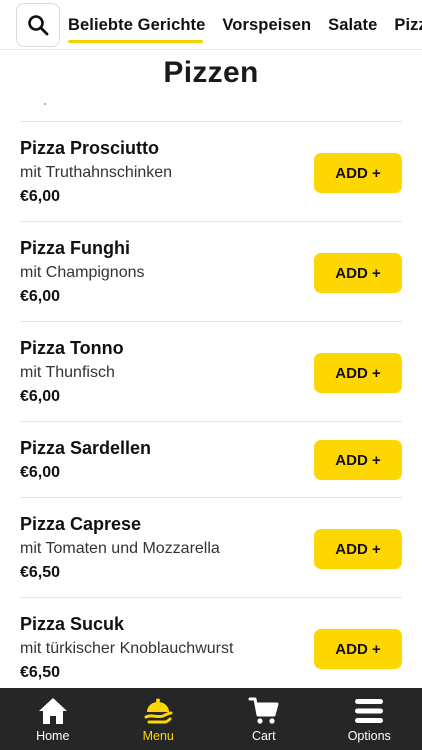 The width and height of the screenshot is (422, 750). What do you see at coordinates (369, 711) in the screenshot?
I see `options-icon` at bounding box center [369, 711].